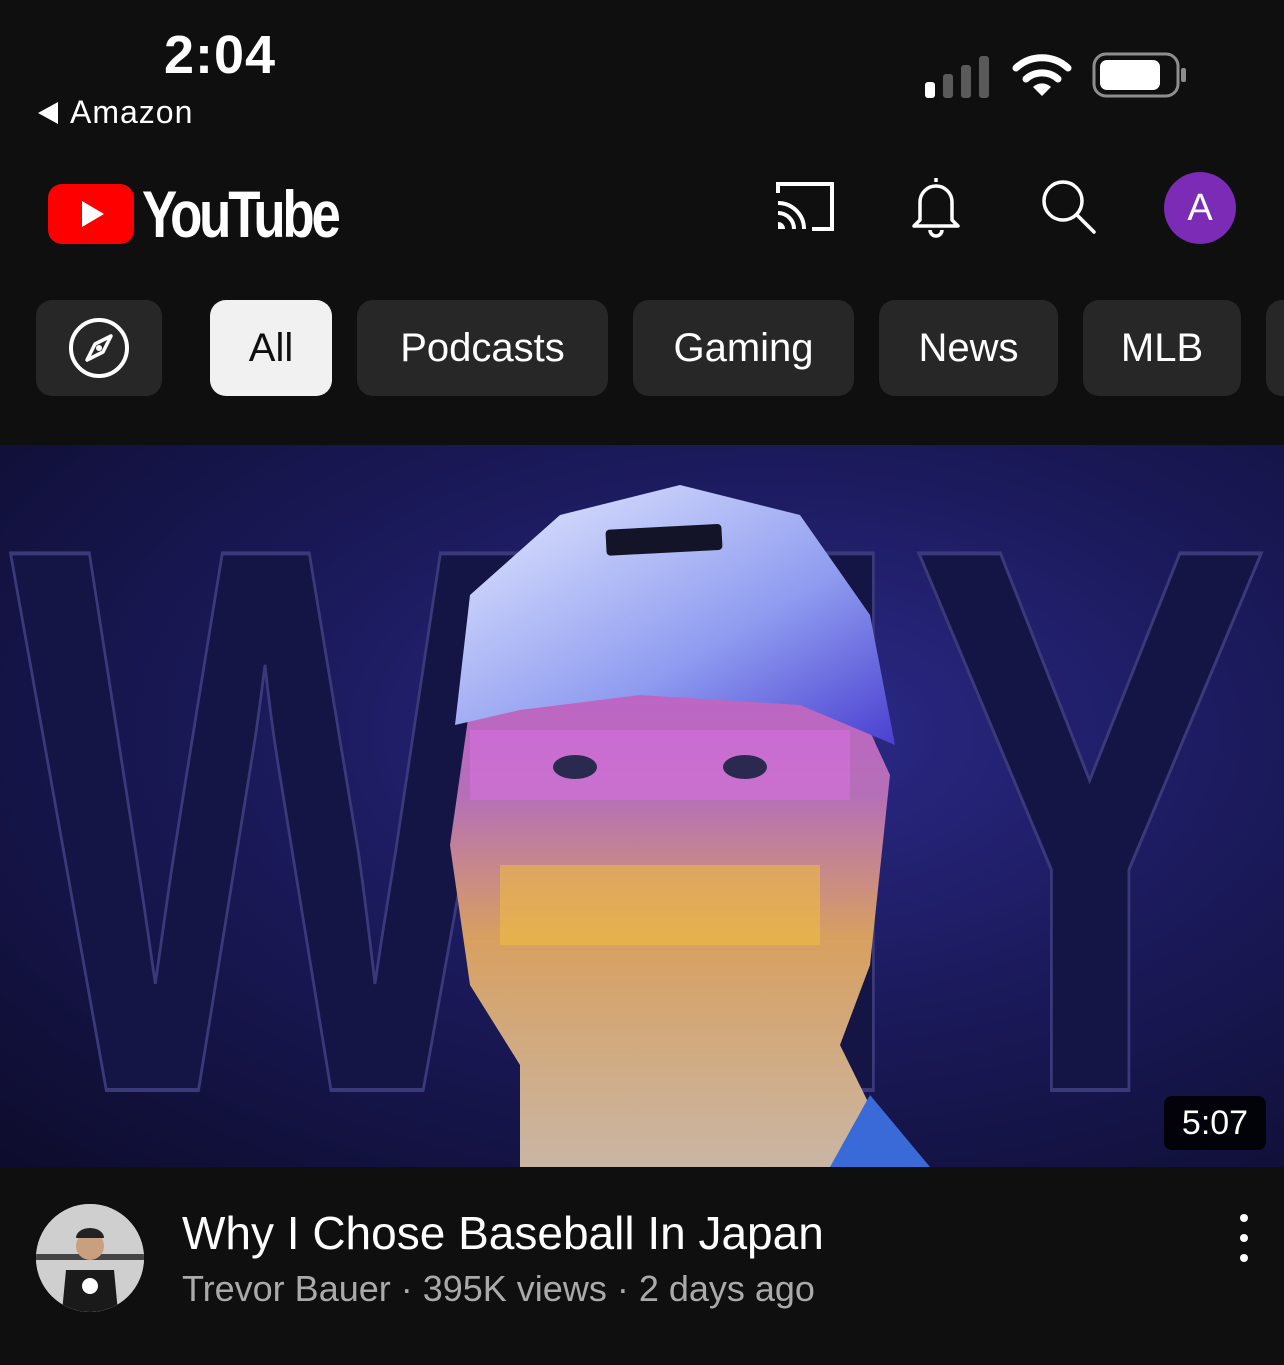 The height and width of the screenshot is (1365, 1284). What do you see at coordinates (1275, 348) in the screenshot?
I see `chip-next-partial` at bounding box center [1275, 348].